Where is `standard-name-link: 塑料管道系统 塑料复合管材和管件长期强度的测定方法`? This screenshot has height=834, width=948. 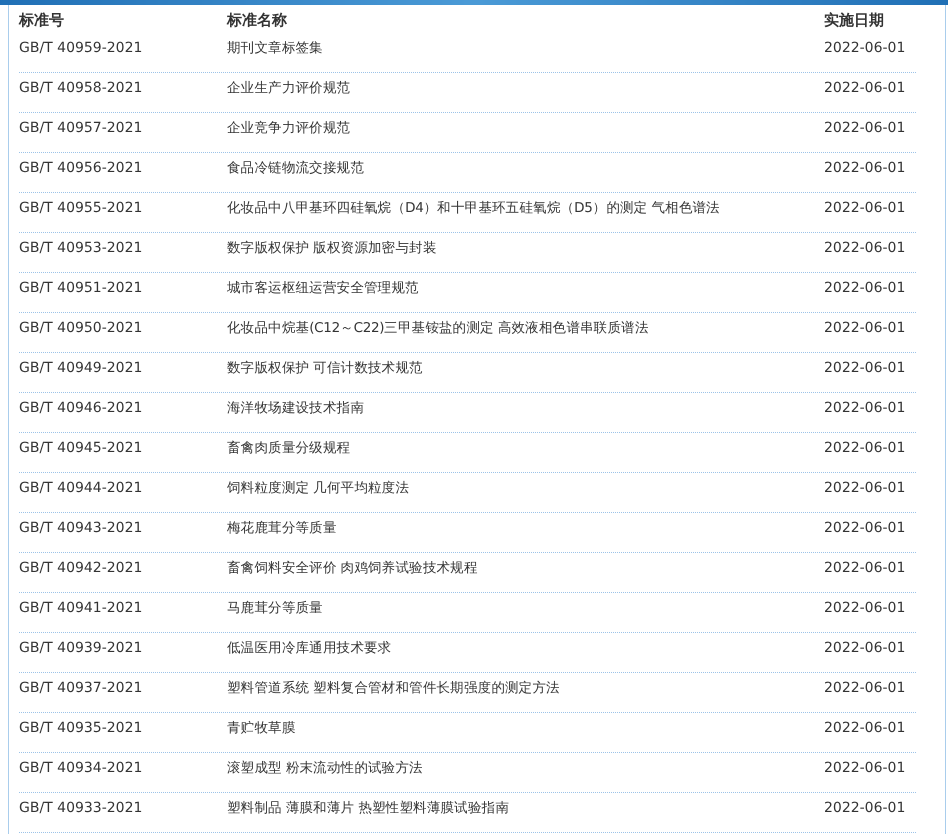 standard-name-link: 塑料管道系统 塑料复合管材和管件长期强度的测定方法 is located at coordinates (525, 688).